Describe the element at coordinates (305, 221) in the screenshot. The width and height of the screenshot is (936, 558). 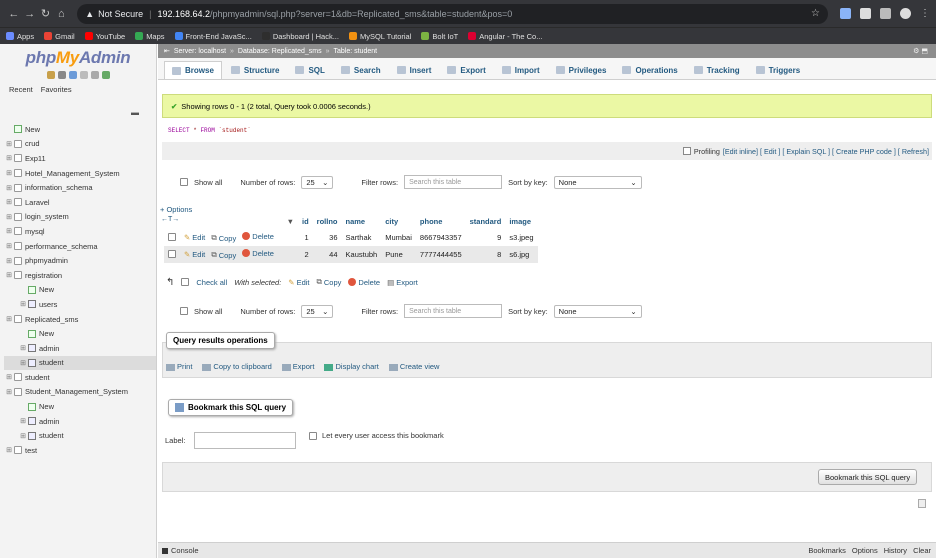
I see `column-header: id` at that location.